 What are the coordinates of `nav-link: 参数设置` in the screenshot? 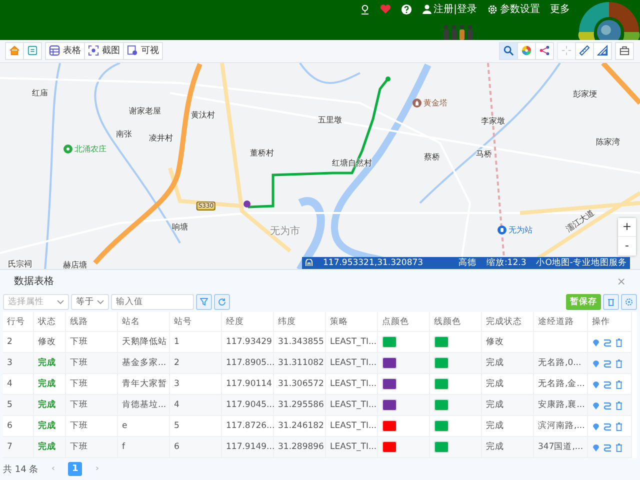 It's located at (513, 9).